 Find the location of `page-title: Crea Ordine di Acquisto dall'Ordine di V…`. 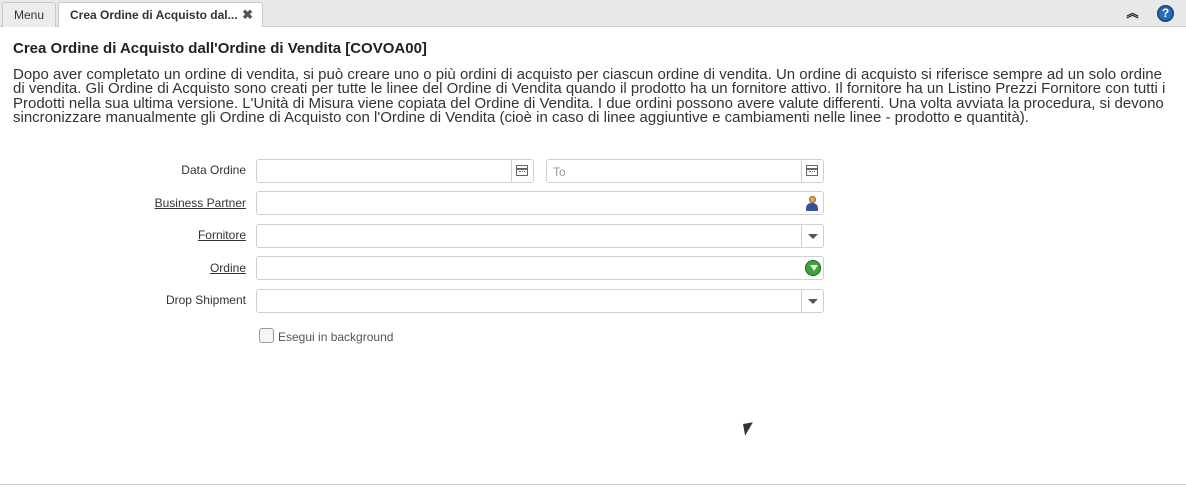

page-title: Crea Ordine di Acquisto dall'Ordine di V… is located at coordinates (220, 48).